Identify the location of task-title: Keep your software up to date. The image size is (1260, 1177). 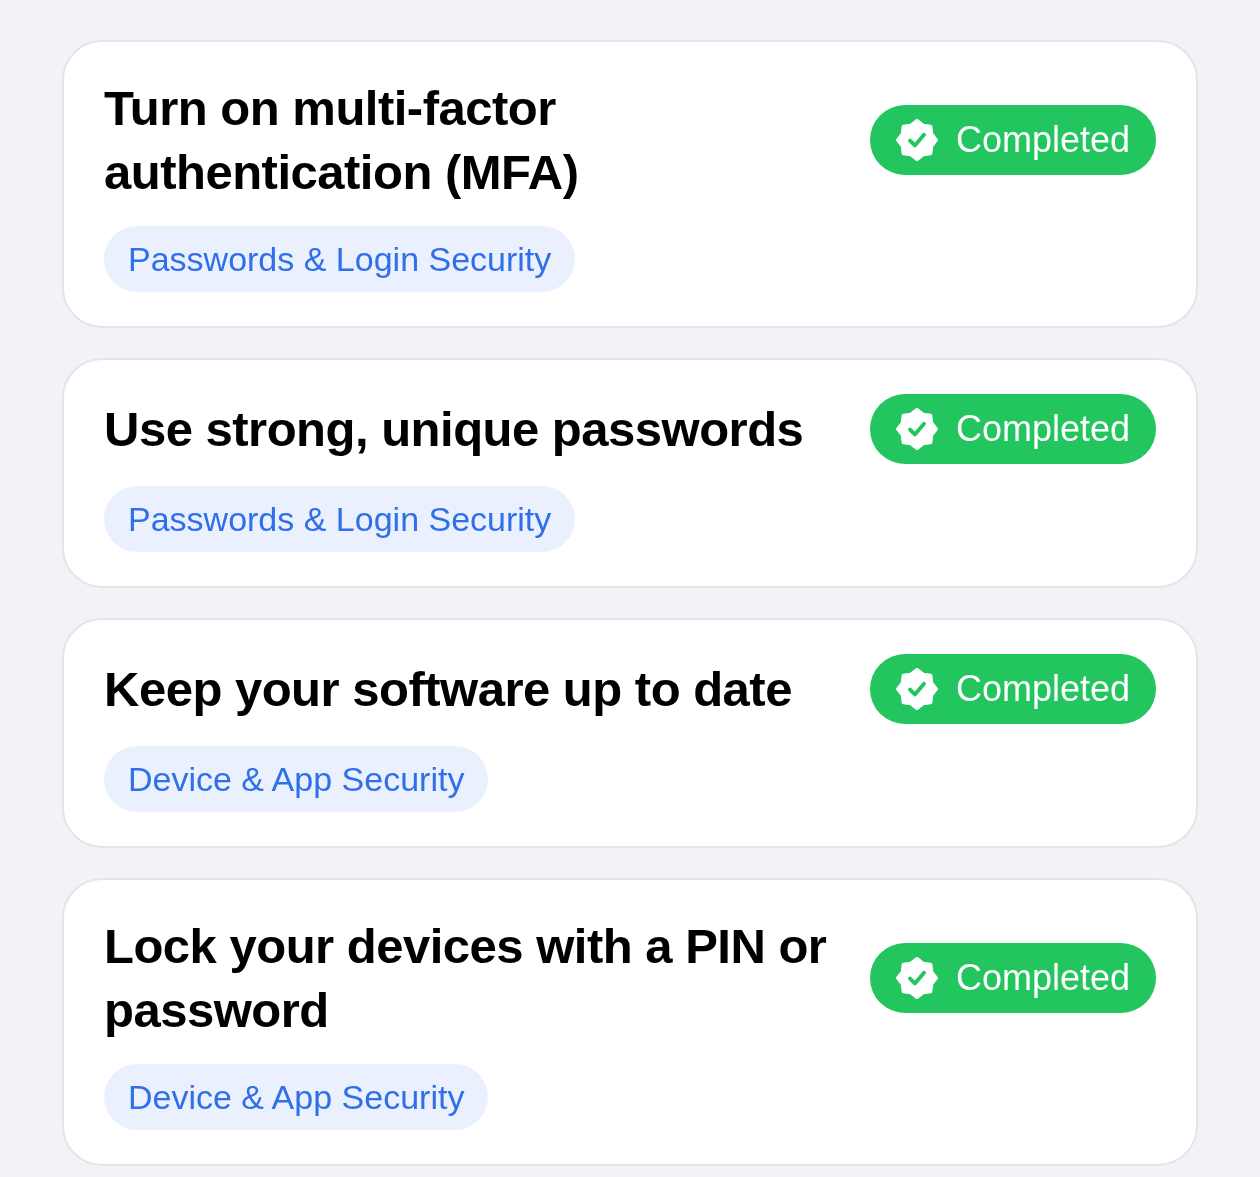
(448, 689).